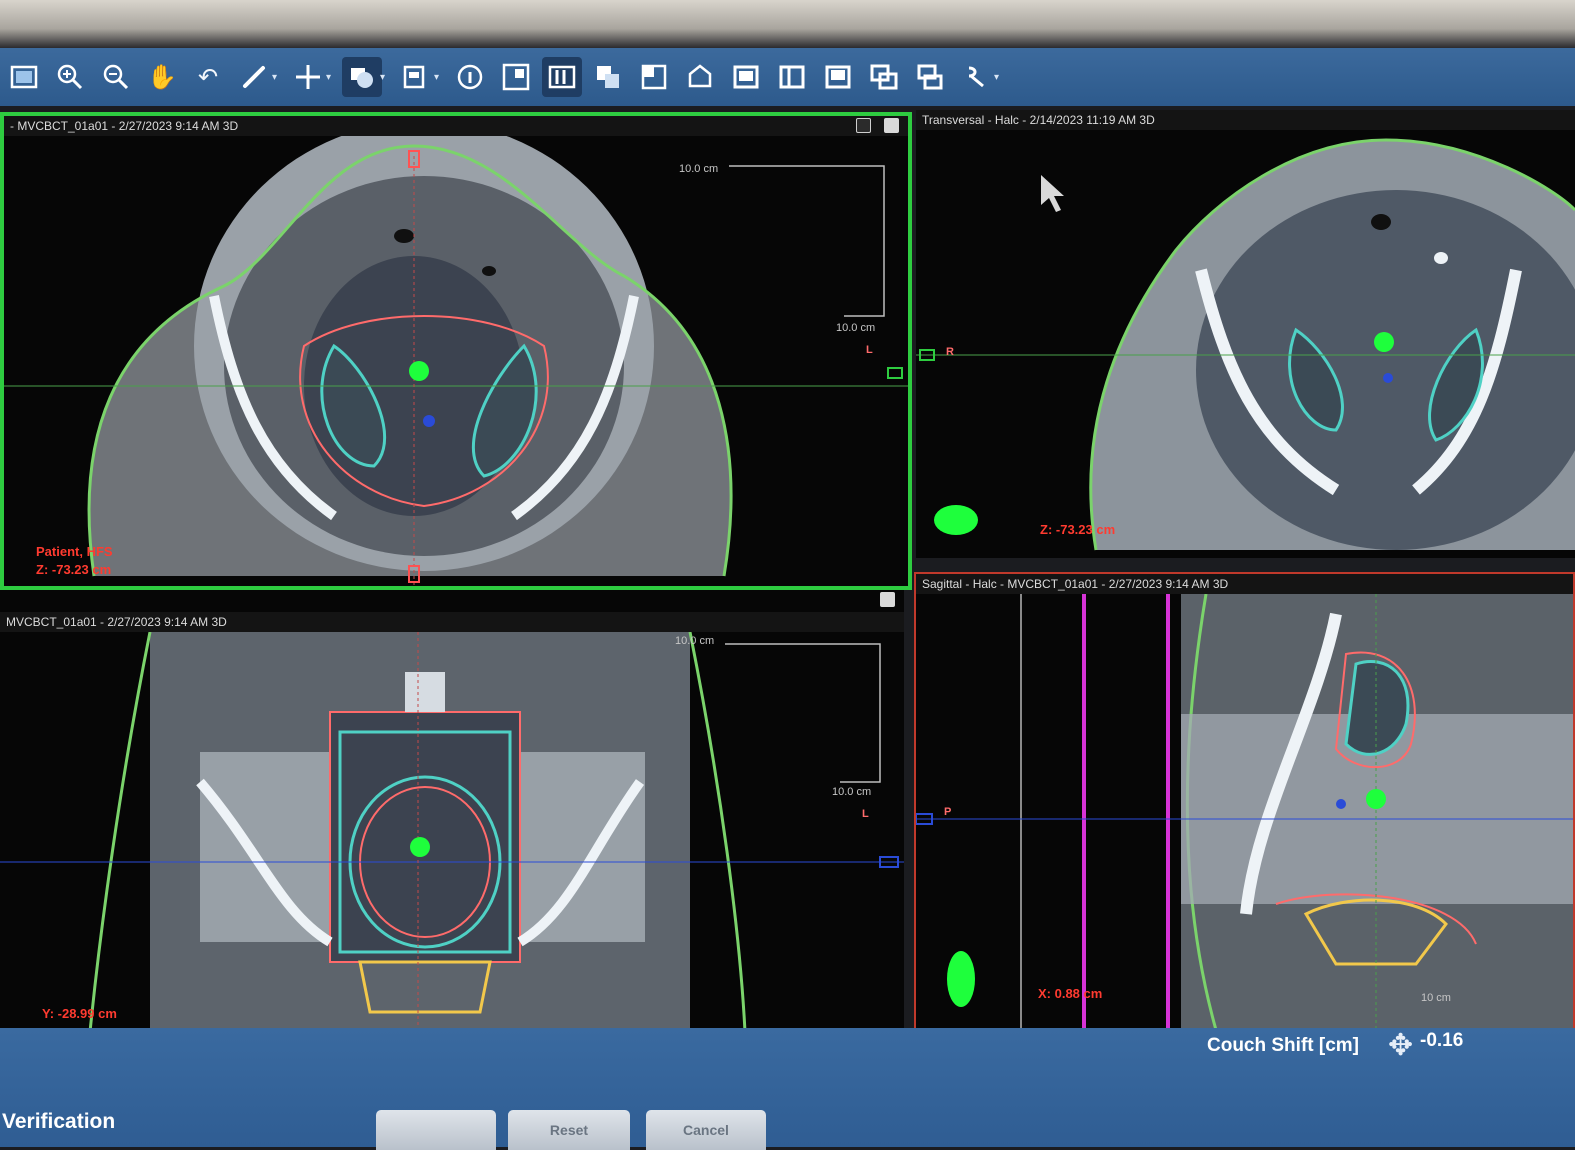 This screenshot has height=1150, width=1575. I want to click on toolbar: ✋ ↶ ▾ ▾ ▾ ▾ ▾, so click(787, 77).